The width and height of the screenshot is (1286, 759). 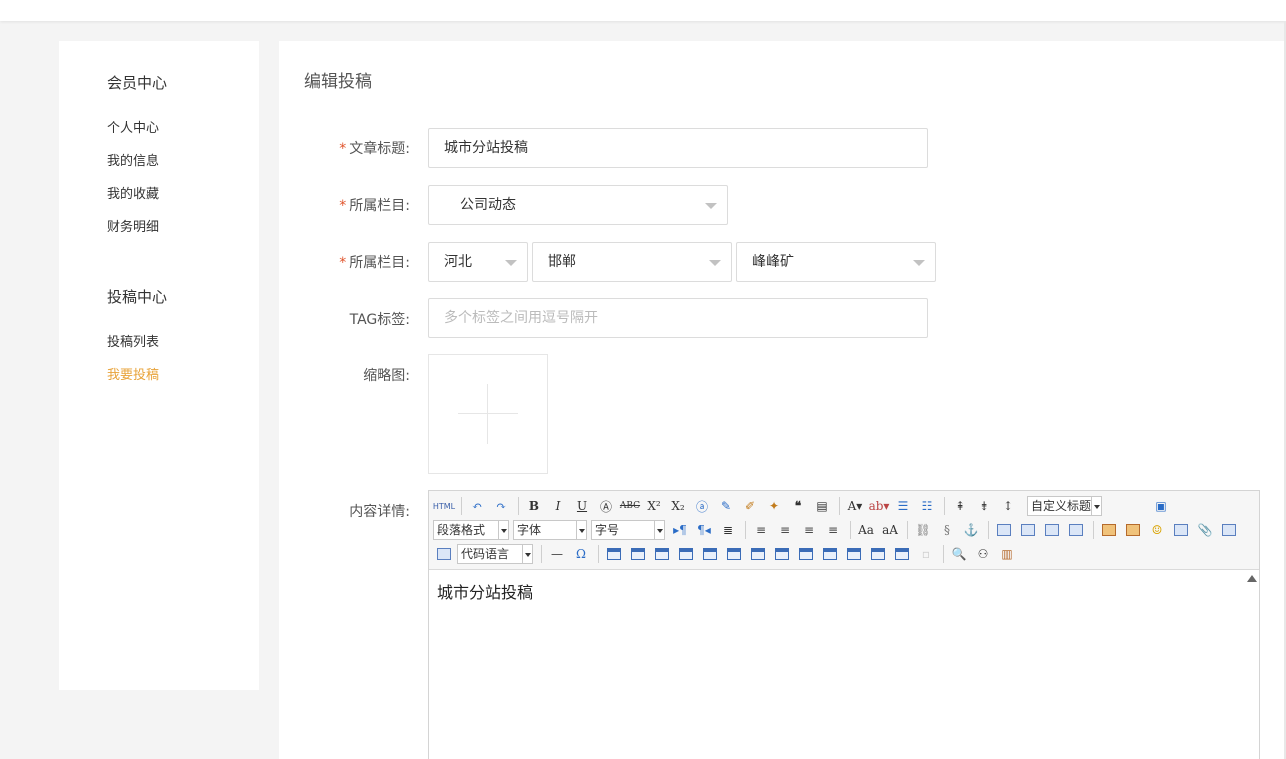 What do you see at coordinates (984, 506) in the screenshot?
I see `row-spacing-bottom-icon: ⇟` at bounding box center [984, 506].